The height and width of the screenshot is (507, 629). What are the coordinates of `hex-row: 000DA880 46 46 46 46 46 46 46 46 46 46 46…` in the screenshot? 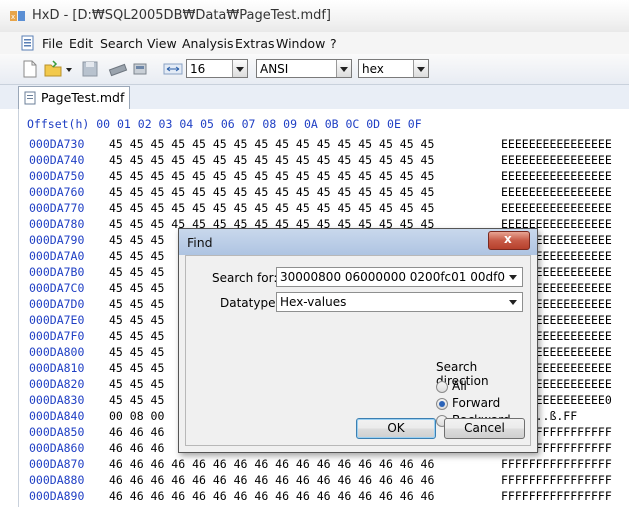 It's located at (314, 481).